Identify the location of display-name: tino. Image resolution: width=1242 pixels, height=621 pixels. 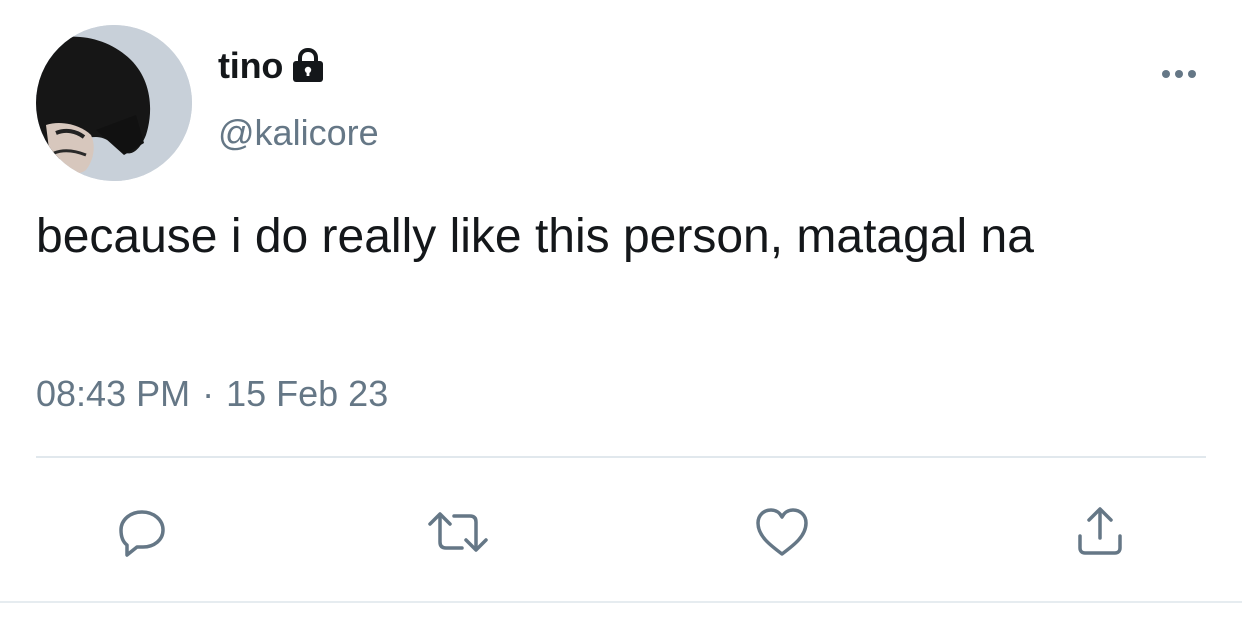
(250, 66).